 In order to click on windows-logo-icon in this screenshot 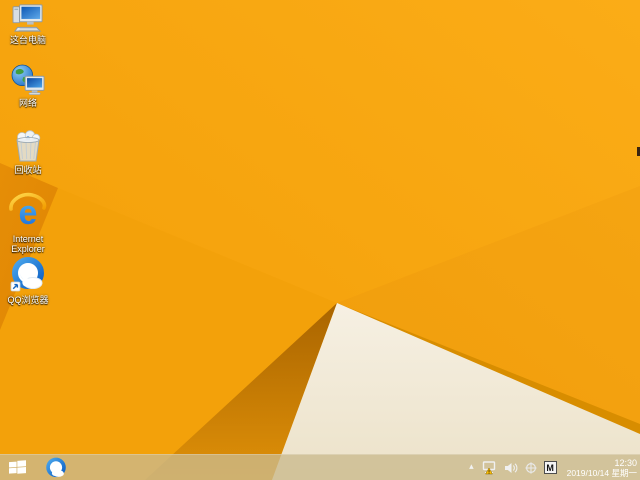, I will do `click(17, 467)`.